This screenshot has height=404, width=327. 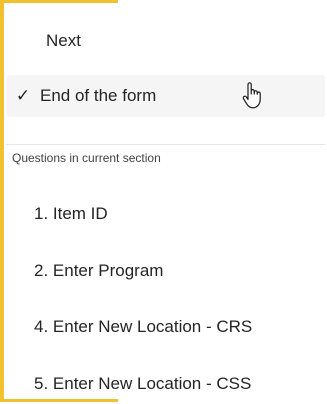 I want to click on question-label: 1. Item ID, so click(x=71, y=213).